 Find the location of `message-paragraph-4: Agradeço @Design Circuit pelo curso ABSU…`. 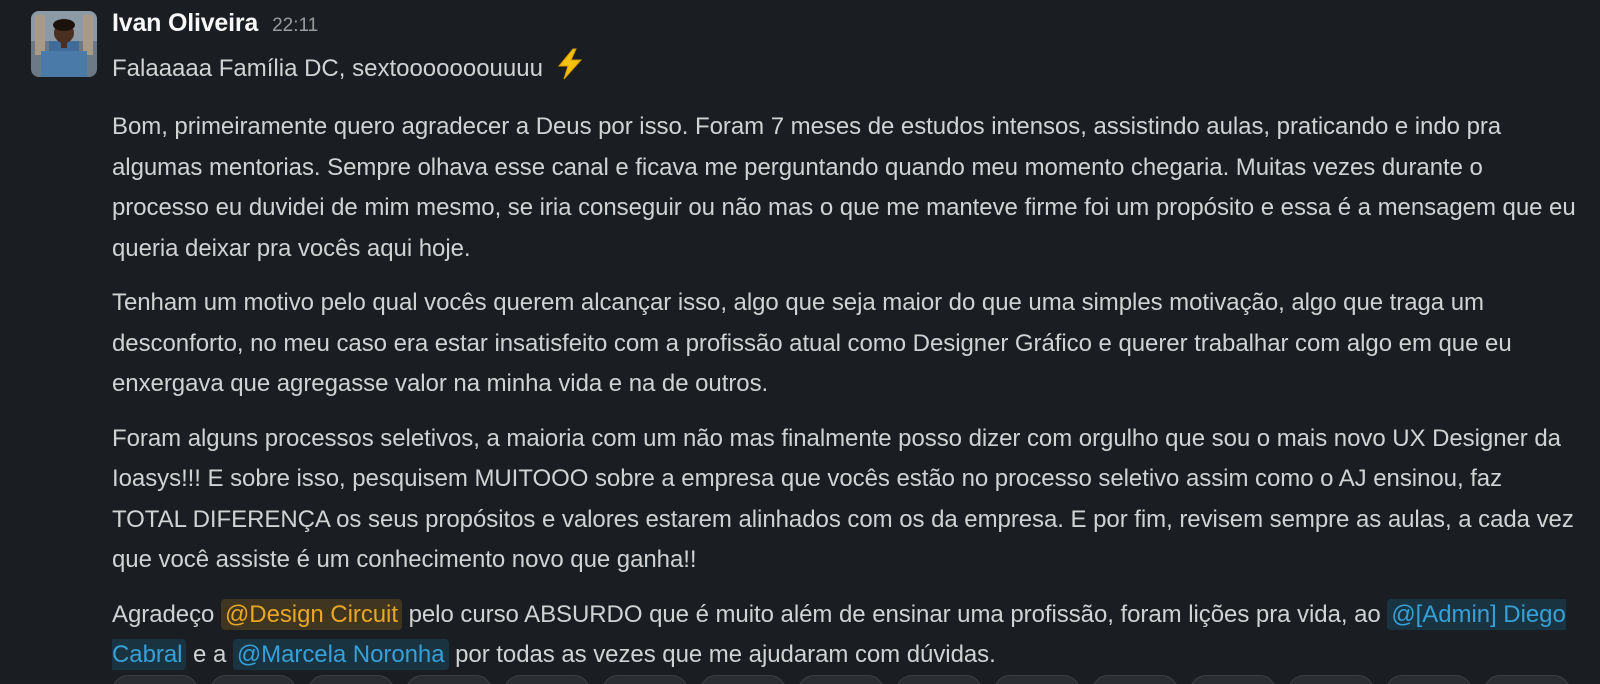

message-paragraph-4: Agradeço @Design Circuit pelo curso ABSU… is located at coordinates (847, 635).